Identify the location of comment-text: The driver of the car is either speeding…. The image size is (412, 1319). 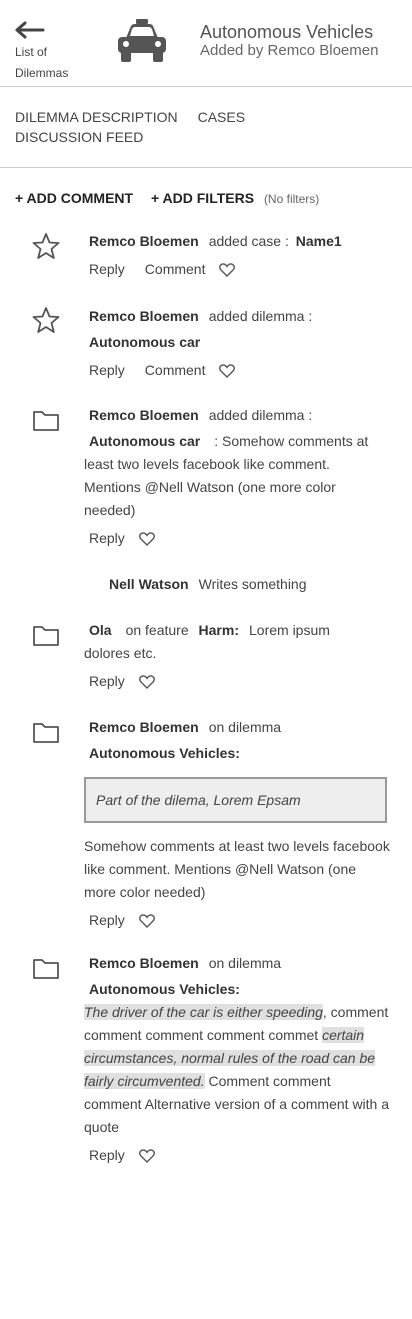
(237, 1070).